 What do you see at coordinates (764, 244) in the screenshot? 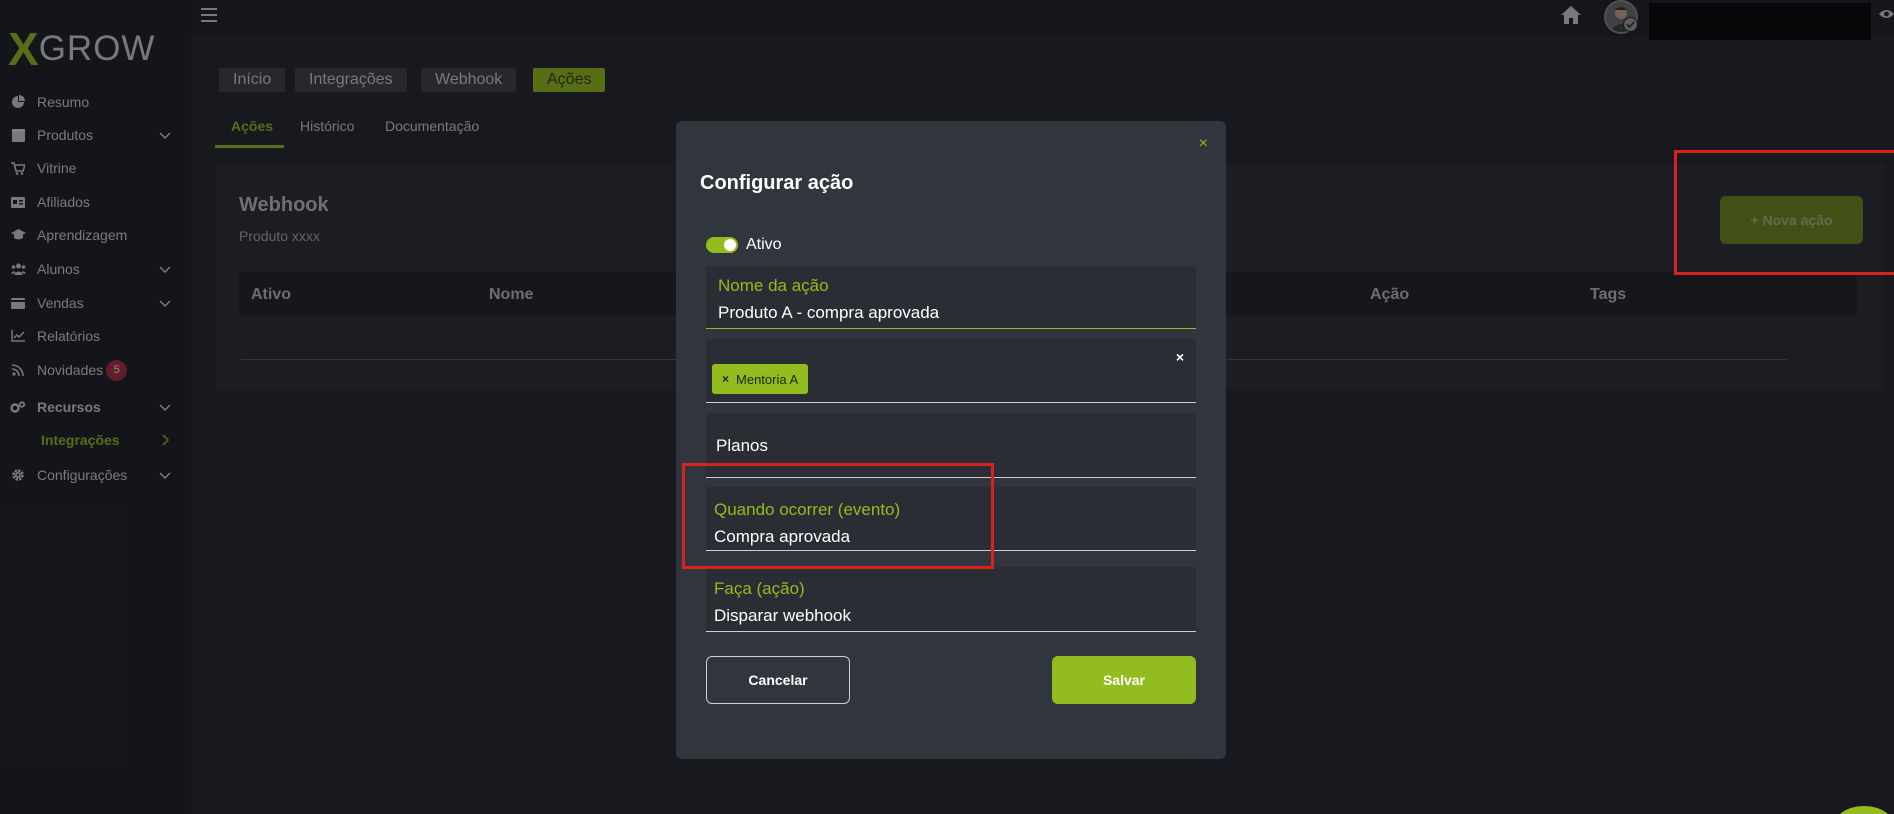
I see `active-toggle-label: Ativo` at bounding box center [764, 244].